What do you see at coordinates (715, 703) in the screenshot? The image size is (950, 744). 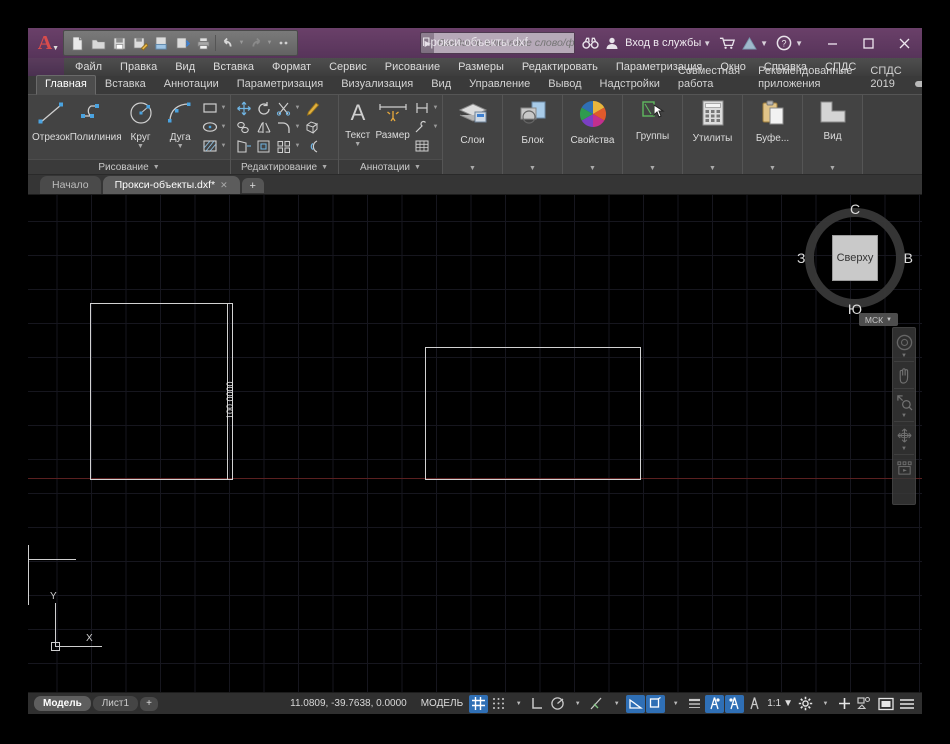 I see `transparency-toggle` at bounding box center [715, 703].